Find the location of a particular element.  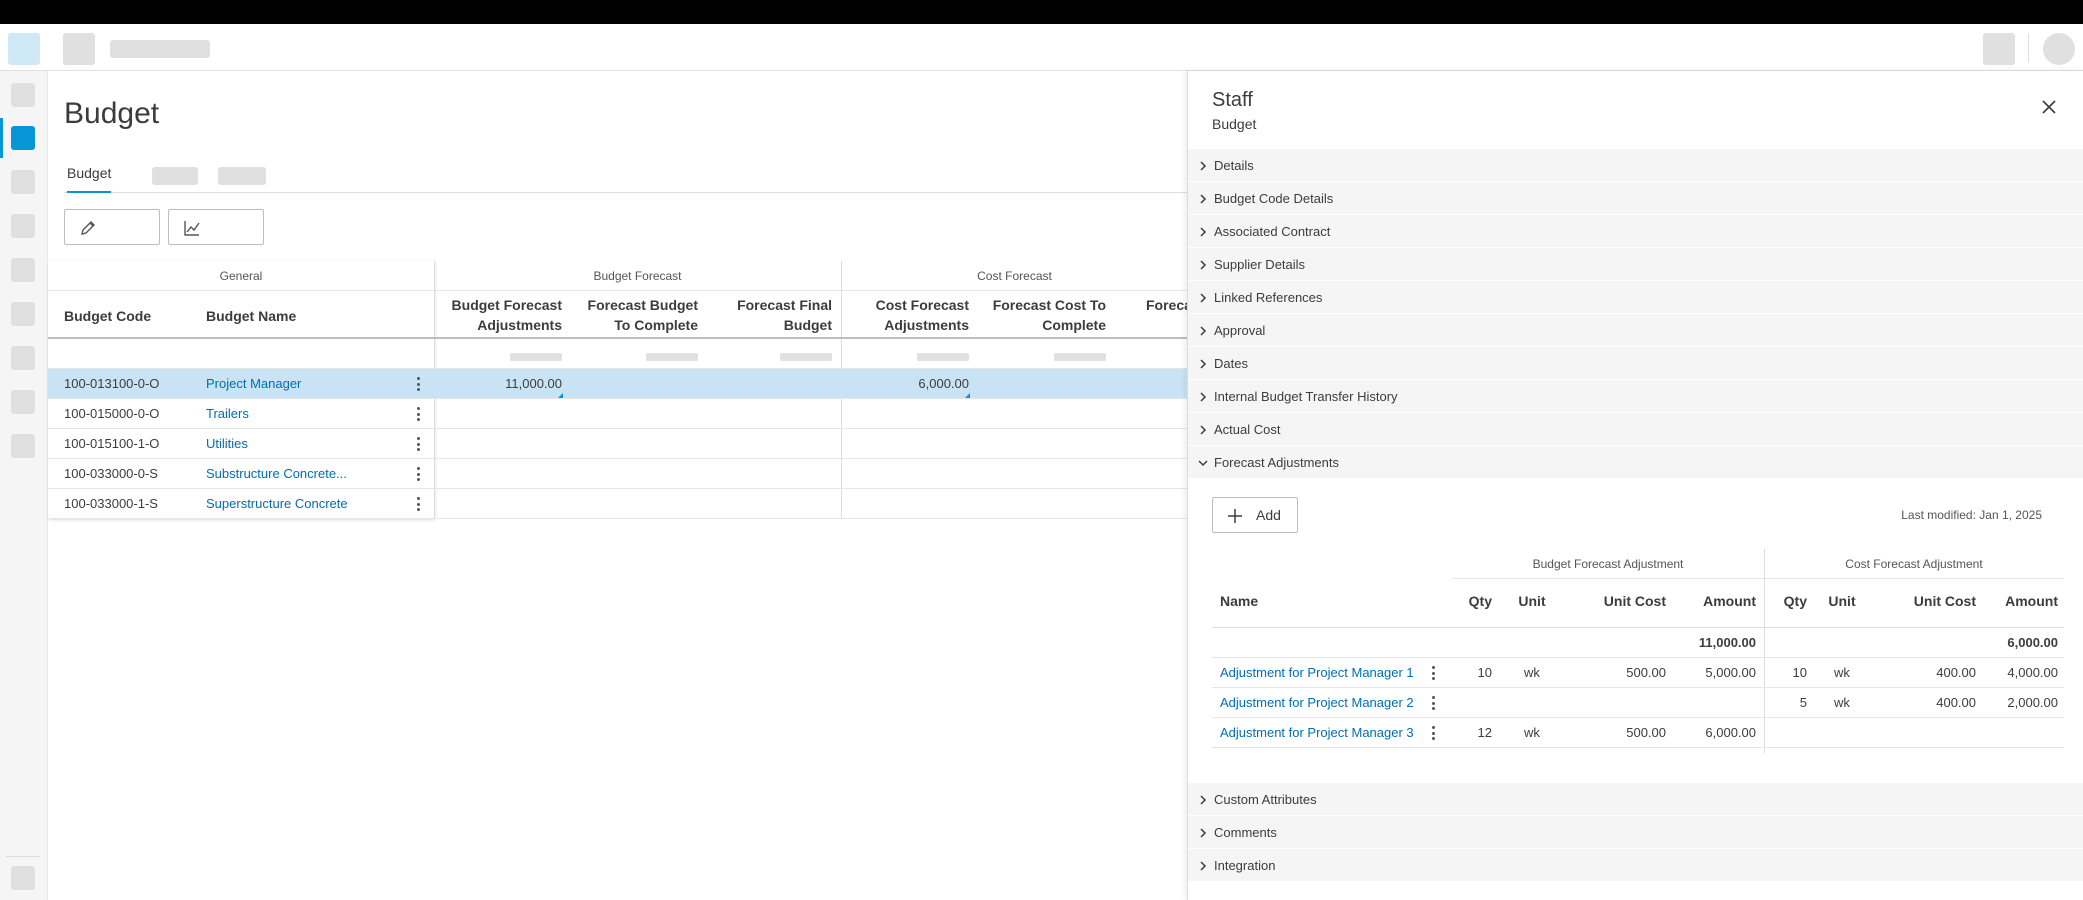

col-header-forecast-budget-to-complete: Forecast Budget To Complete is located at coordinates (637, 315).